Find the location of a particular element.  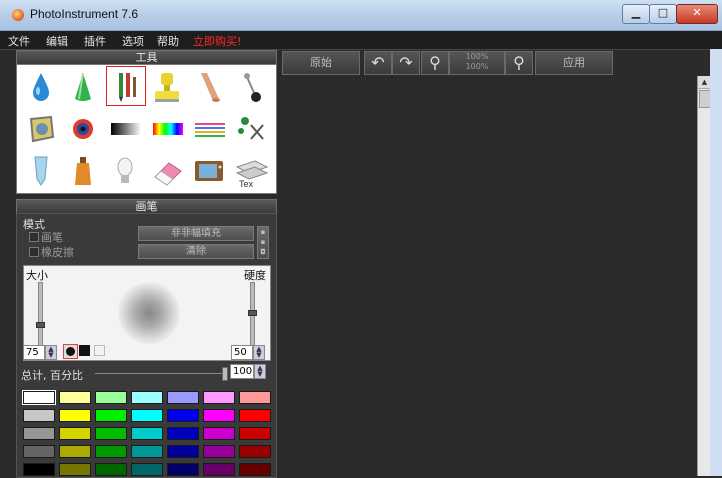

size-slider-knob is located at coordinates (40, 325).